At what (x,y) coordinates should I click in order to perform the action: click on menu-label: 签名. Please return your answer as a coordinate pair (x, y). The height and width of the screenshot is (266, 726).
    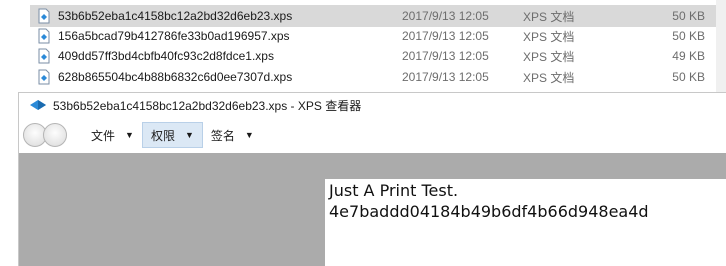
    Looking at the image, I should click on (222, 135).